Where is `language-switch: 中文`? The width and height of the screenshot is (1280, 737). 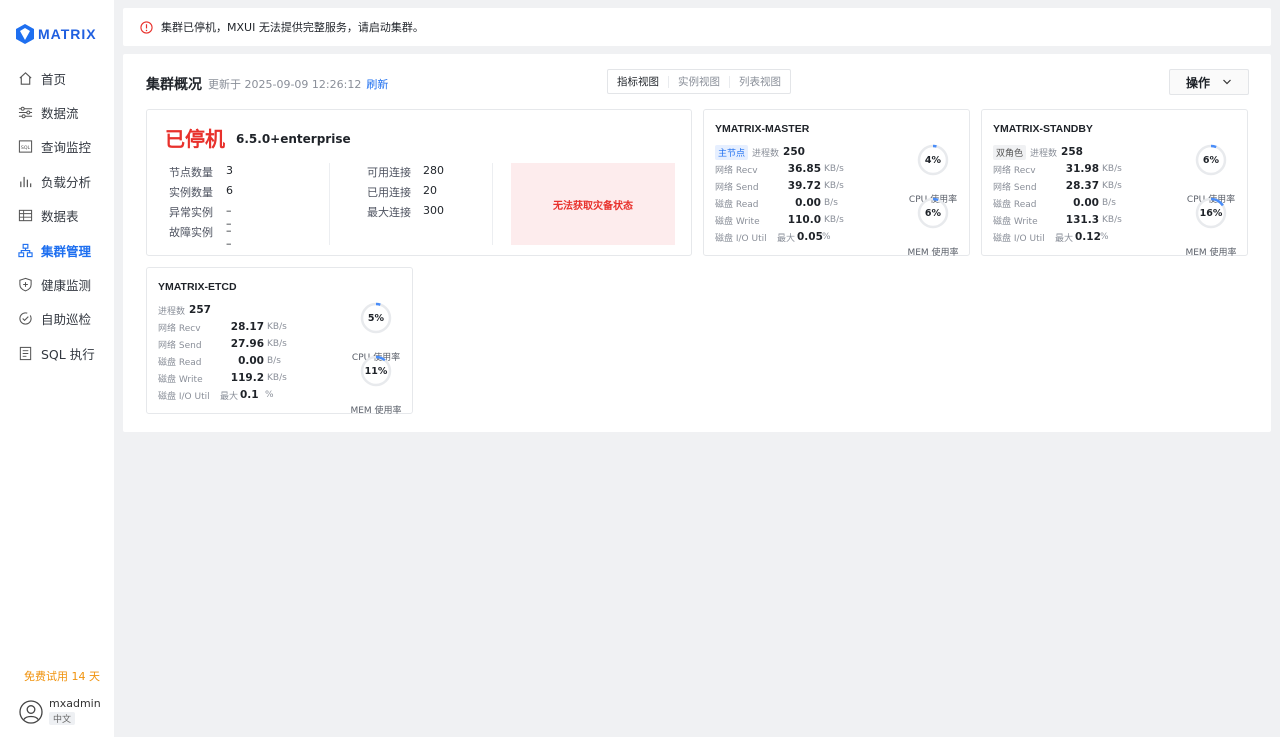 language-switch: 中文 is located at coordinates (62, 718).